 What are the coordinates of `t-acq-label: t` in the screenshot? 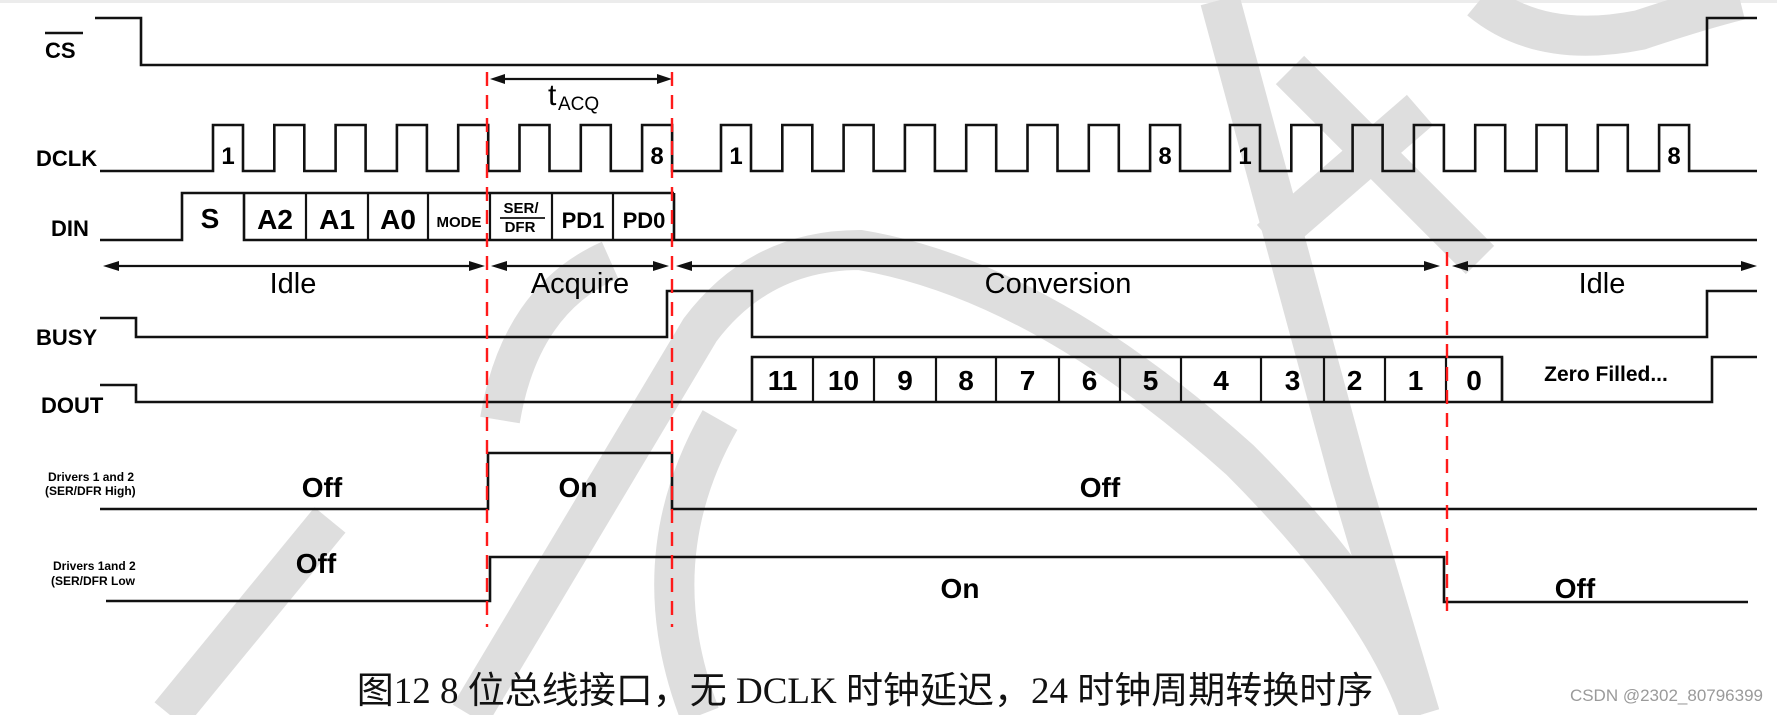 It's located at (552, 95).